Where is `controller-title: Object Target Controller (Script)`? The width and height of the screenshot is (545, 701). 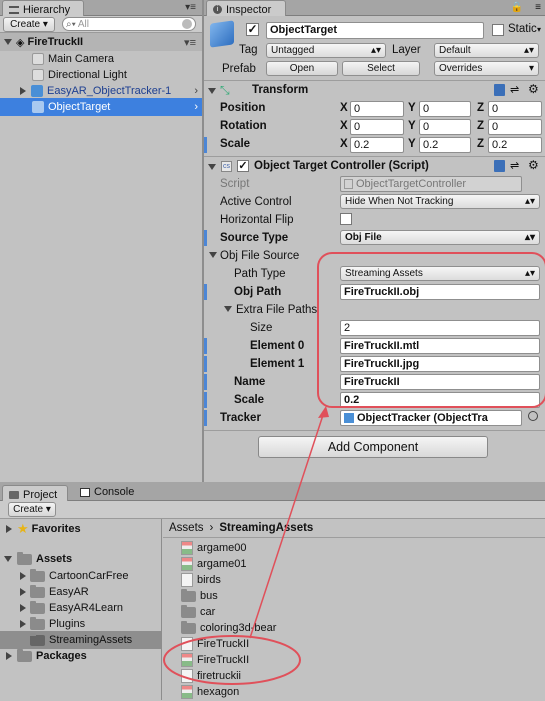
controller-title: Object Target Controller (Script) is located at coordinates (341, 166).